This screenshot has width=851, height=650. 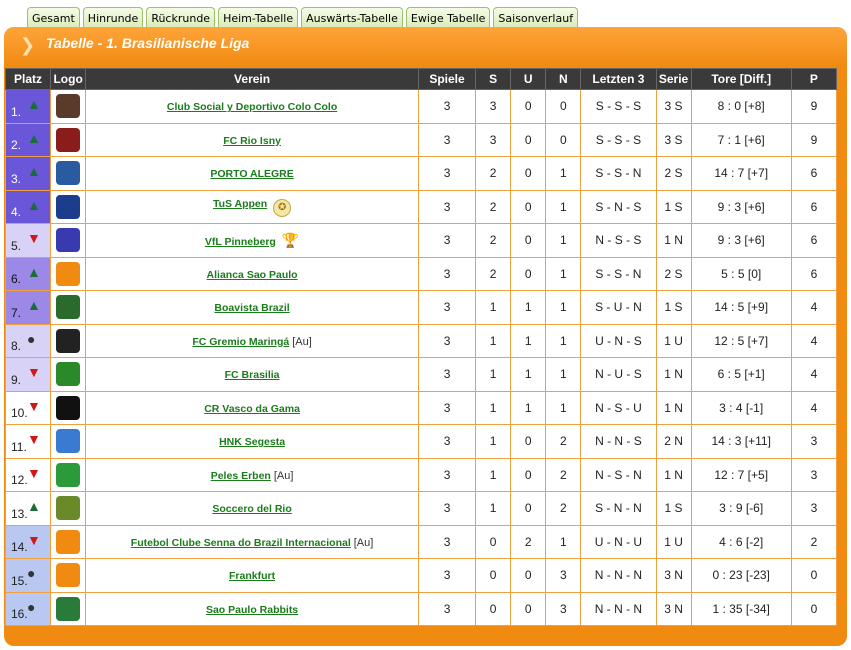 What do you see at coordinates (447, 79) in the screenshot?
I see `col-header-spiele: Spiele` at bounding box center [447, 79].